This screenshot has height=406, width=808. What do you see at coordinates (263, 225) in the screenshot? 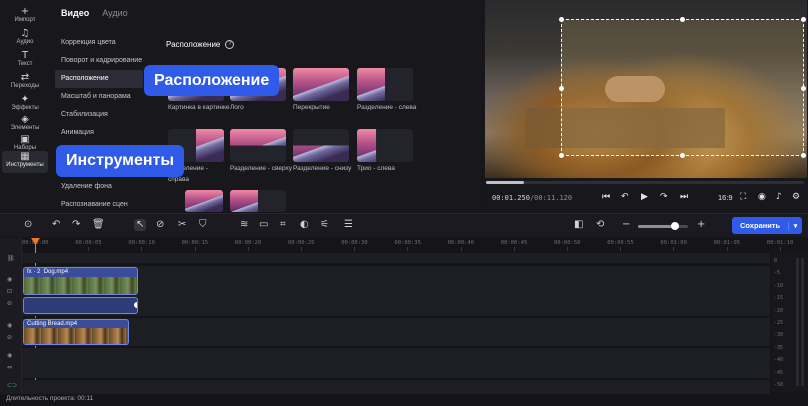
I see `caption-icon: ▭` at bounding box center [263, 225].